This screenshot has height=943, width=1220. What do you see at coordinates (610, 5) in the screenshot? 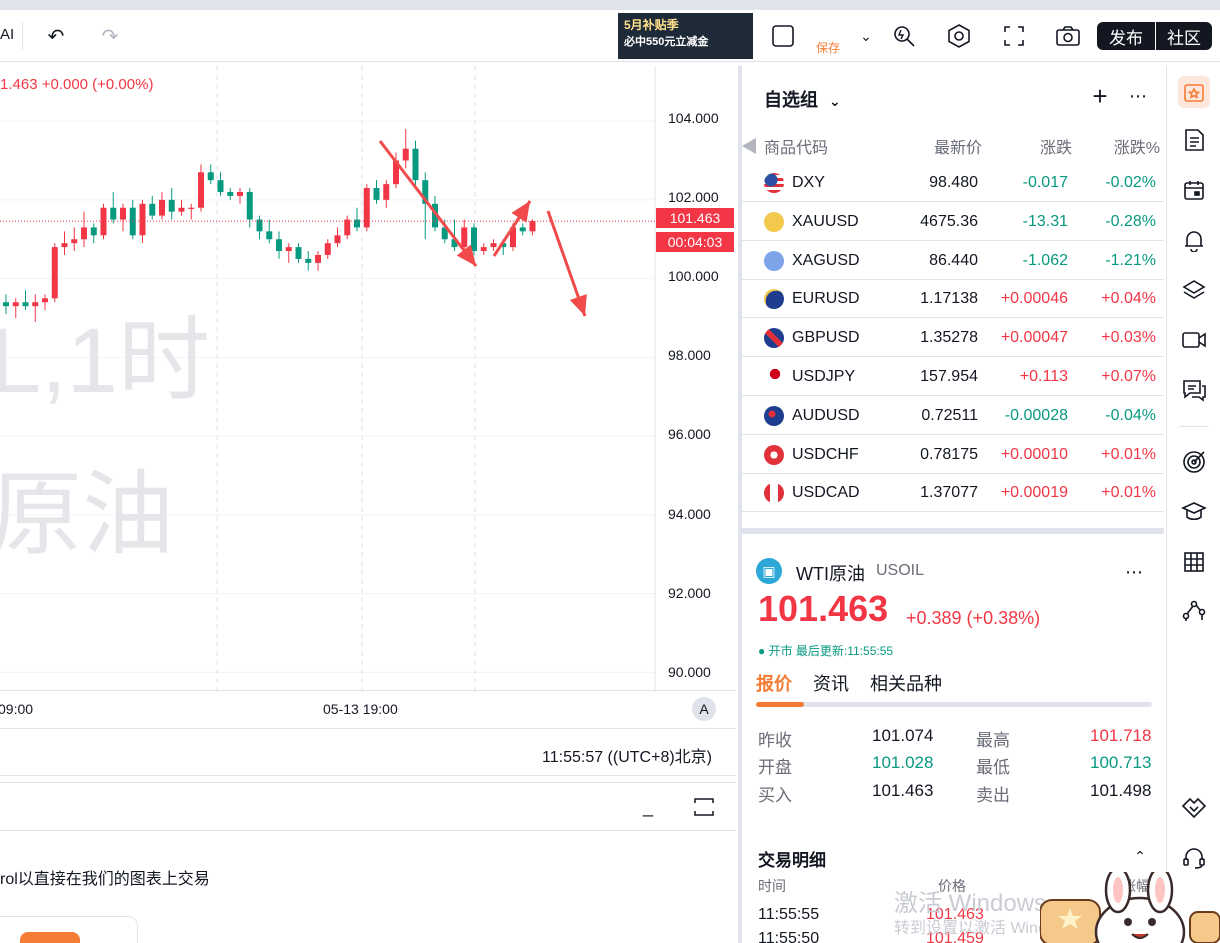
I see `window-strip` at bounding box center [610, 5].